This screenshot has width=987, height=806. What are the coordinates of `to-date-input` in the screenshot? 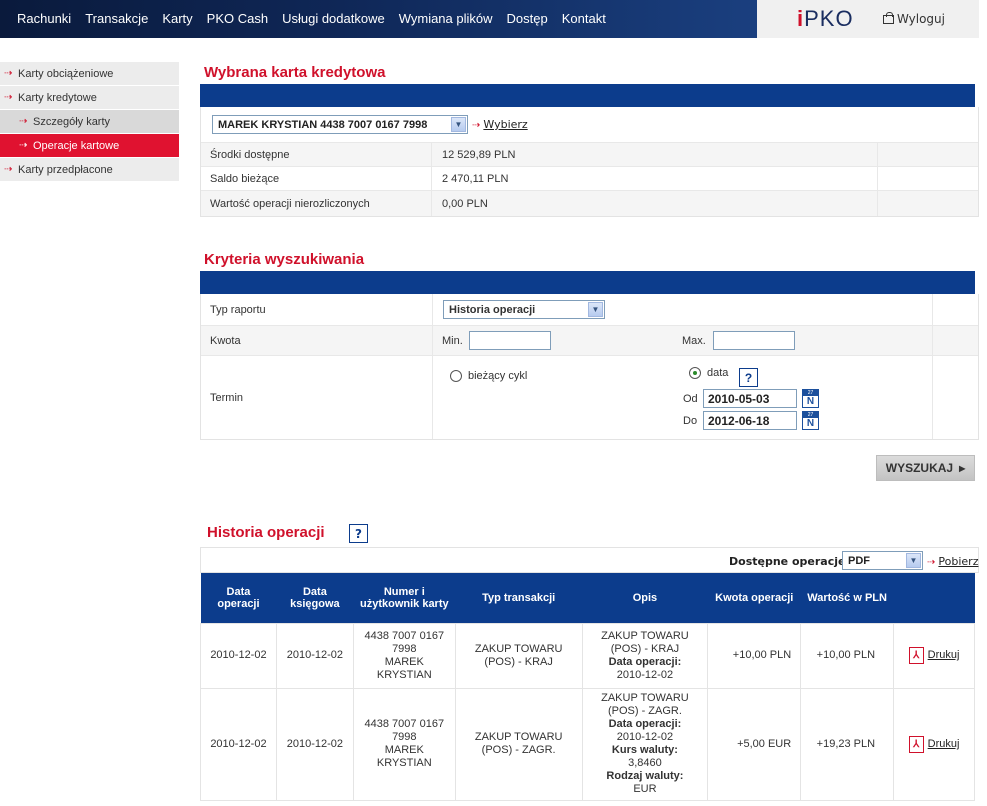 It's located at (750, 420).